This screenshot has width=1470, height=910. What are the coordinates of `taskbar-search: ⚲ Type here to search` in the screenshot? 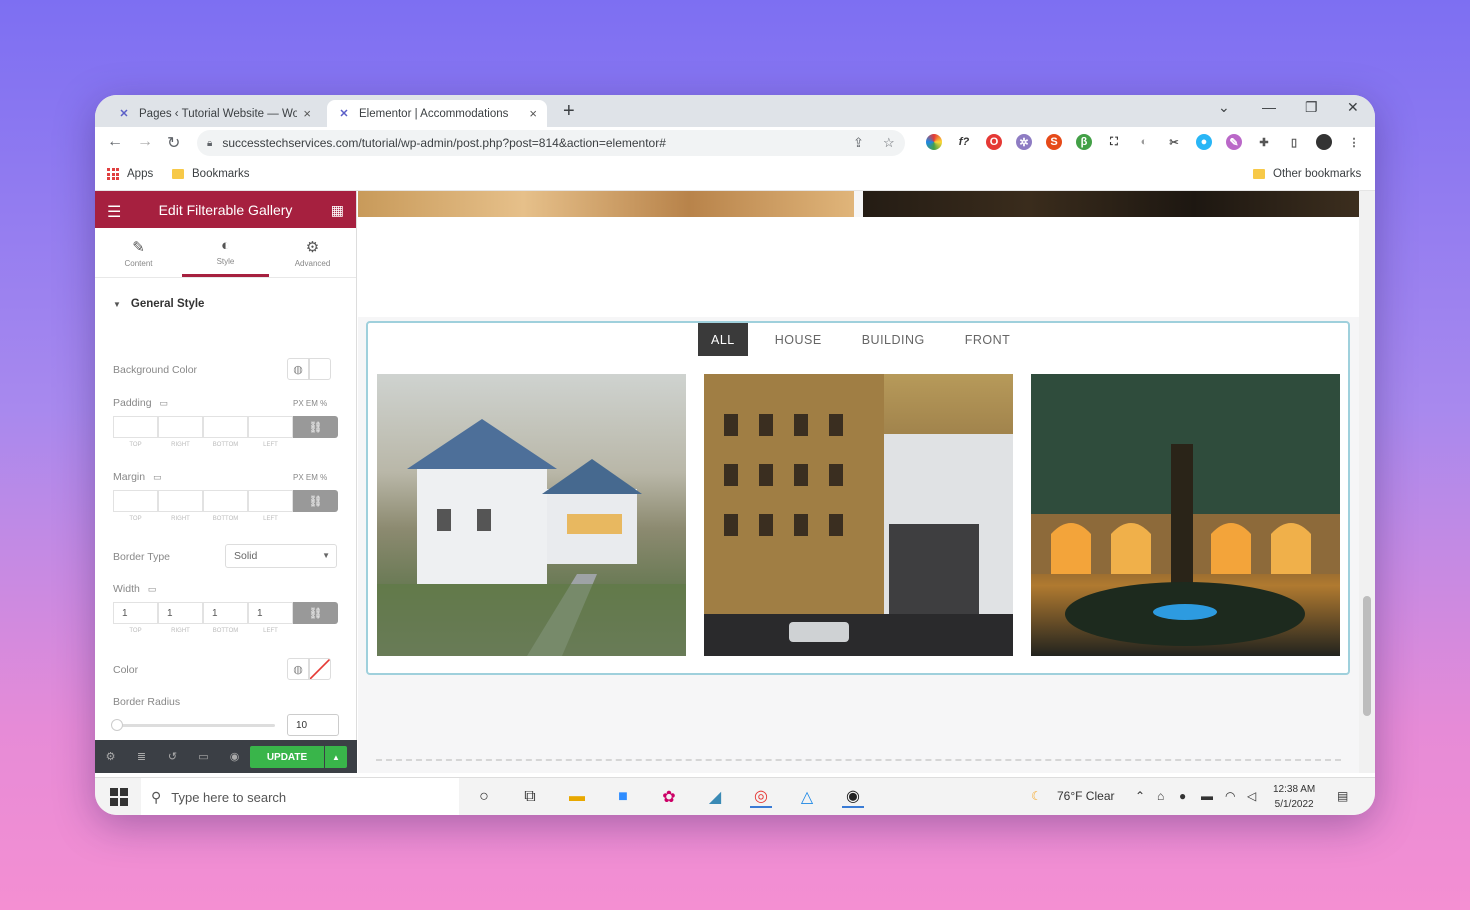 It's located at (300, 796).